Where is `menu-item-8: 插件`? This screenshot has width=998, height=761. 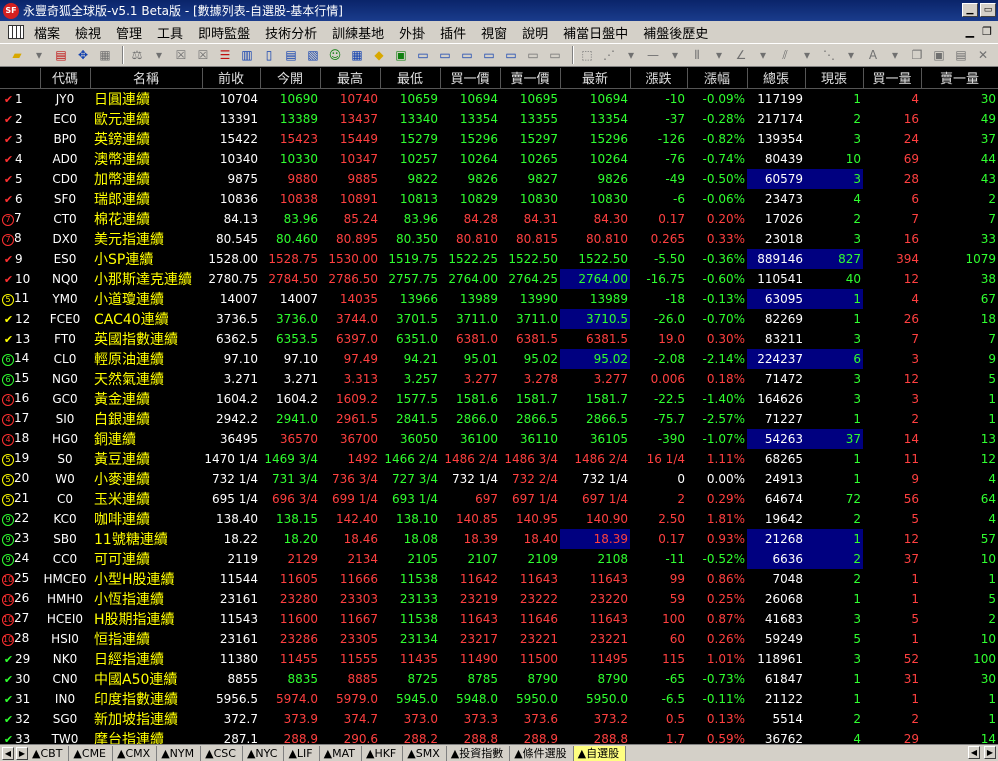
menu-item-8: 插件 is located at coordinates (454, 32).